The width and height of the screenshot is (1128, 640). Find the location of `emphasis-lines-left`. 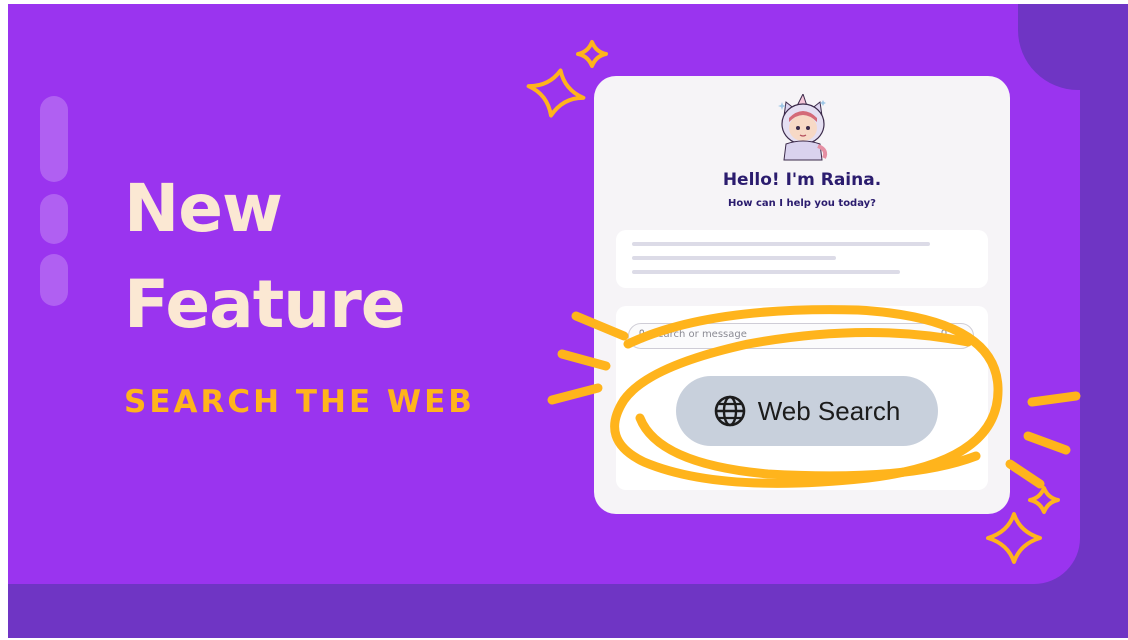

emphasis-lines-left is located at coordinates (588, 358).